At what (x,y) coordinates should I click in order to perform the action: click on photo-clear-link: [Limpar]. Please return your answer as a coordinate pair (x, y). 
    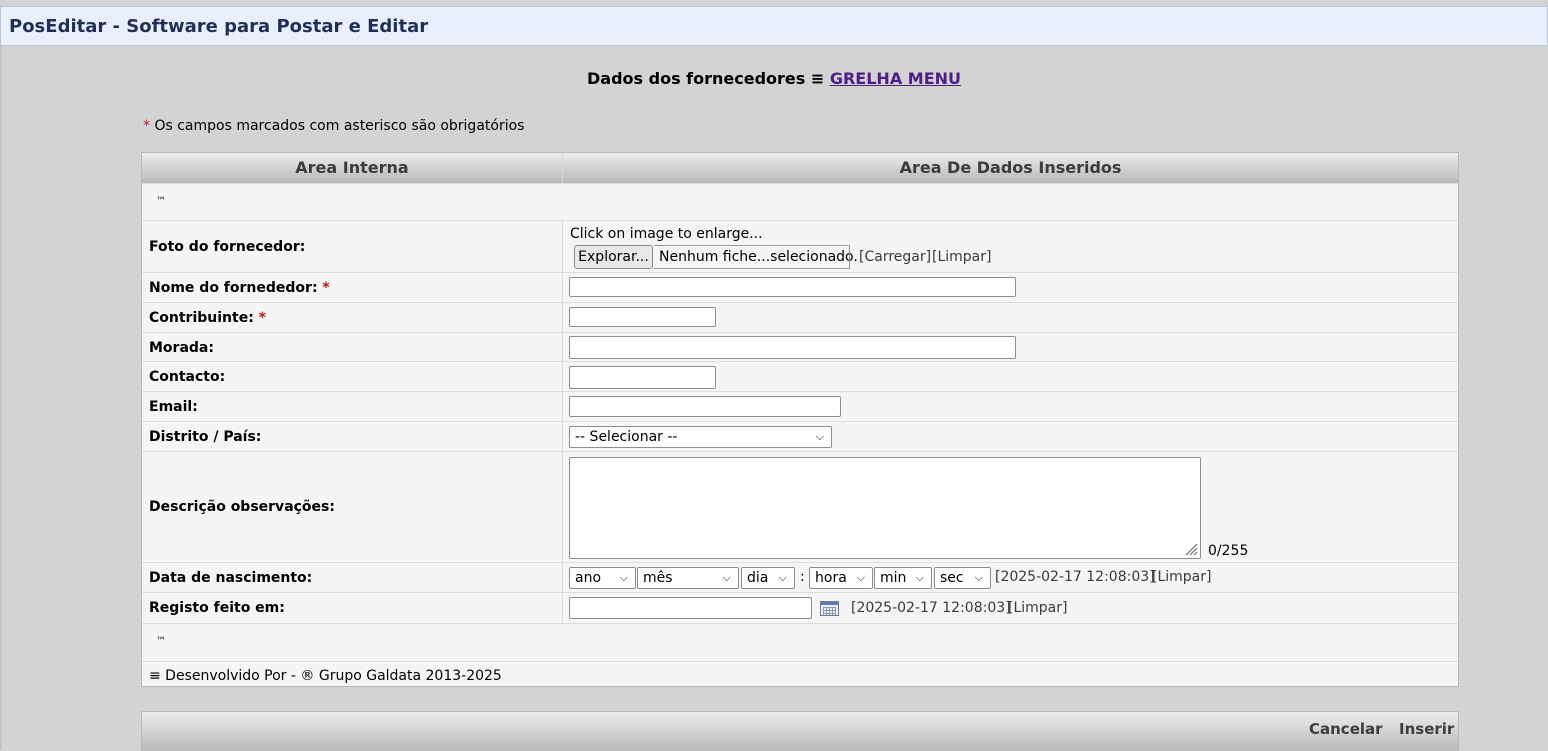
    Looking at the image, I should click on (961, 257).